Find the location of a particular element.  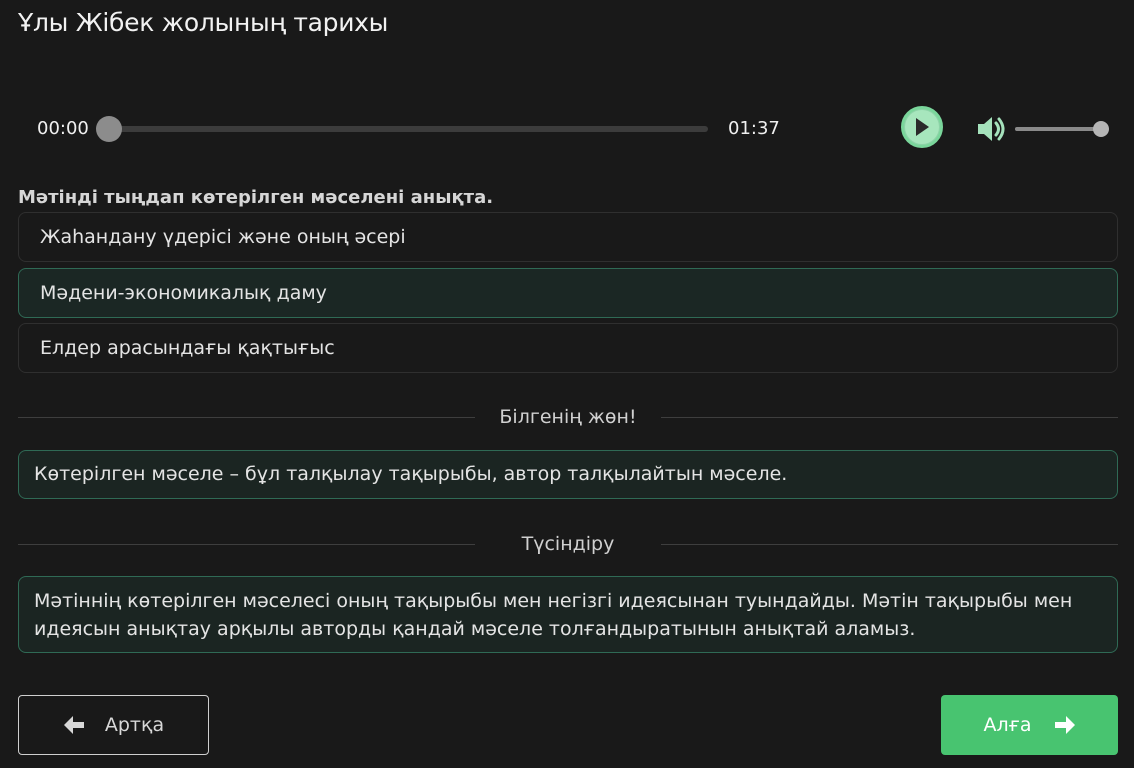

progress-thumb is located at coordinates (109, 129).